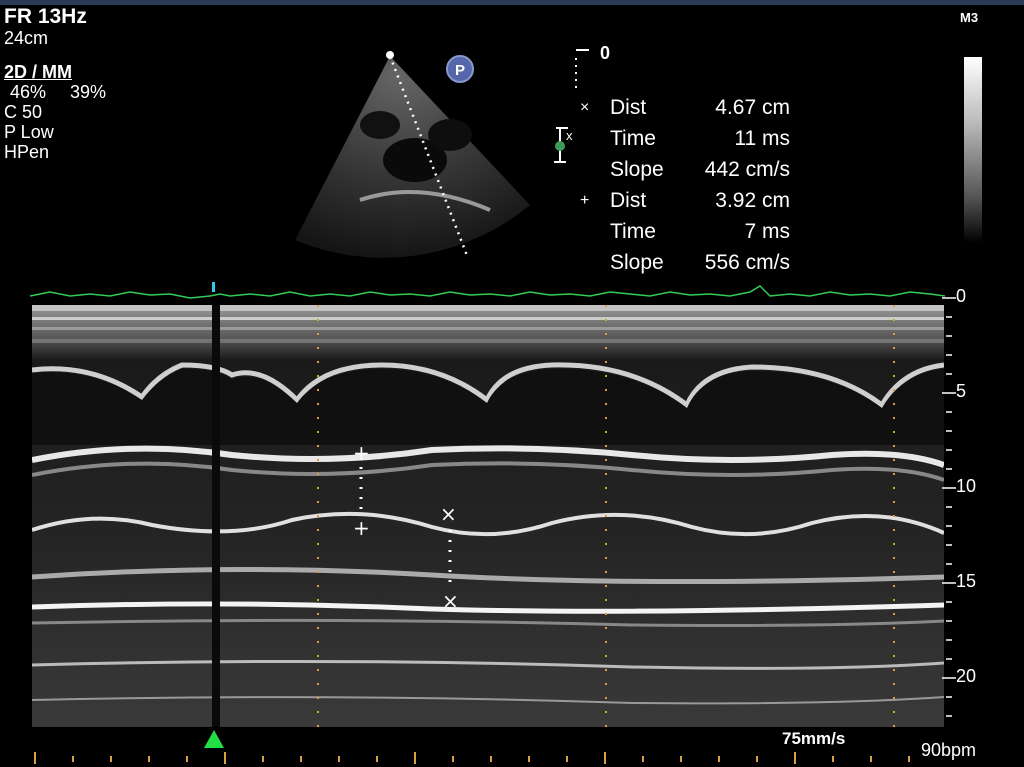  What do you see at coordinates (216, 516) in the screenshot?
I see `timeline-cursor` at bounding box center [216, 516].